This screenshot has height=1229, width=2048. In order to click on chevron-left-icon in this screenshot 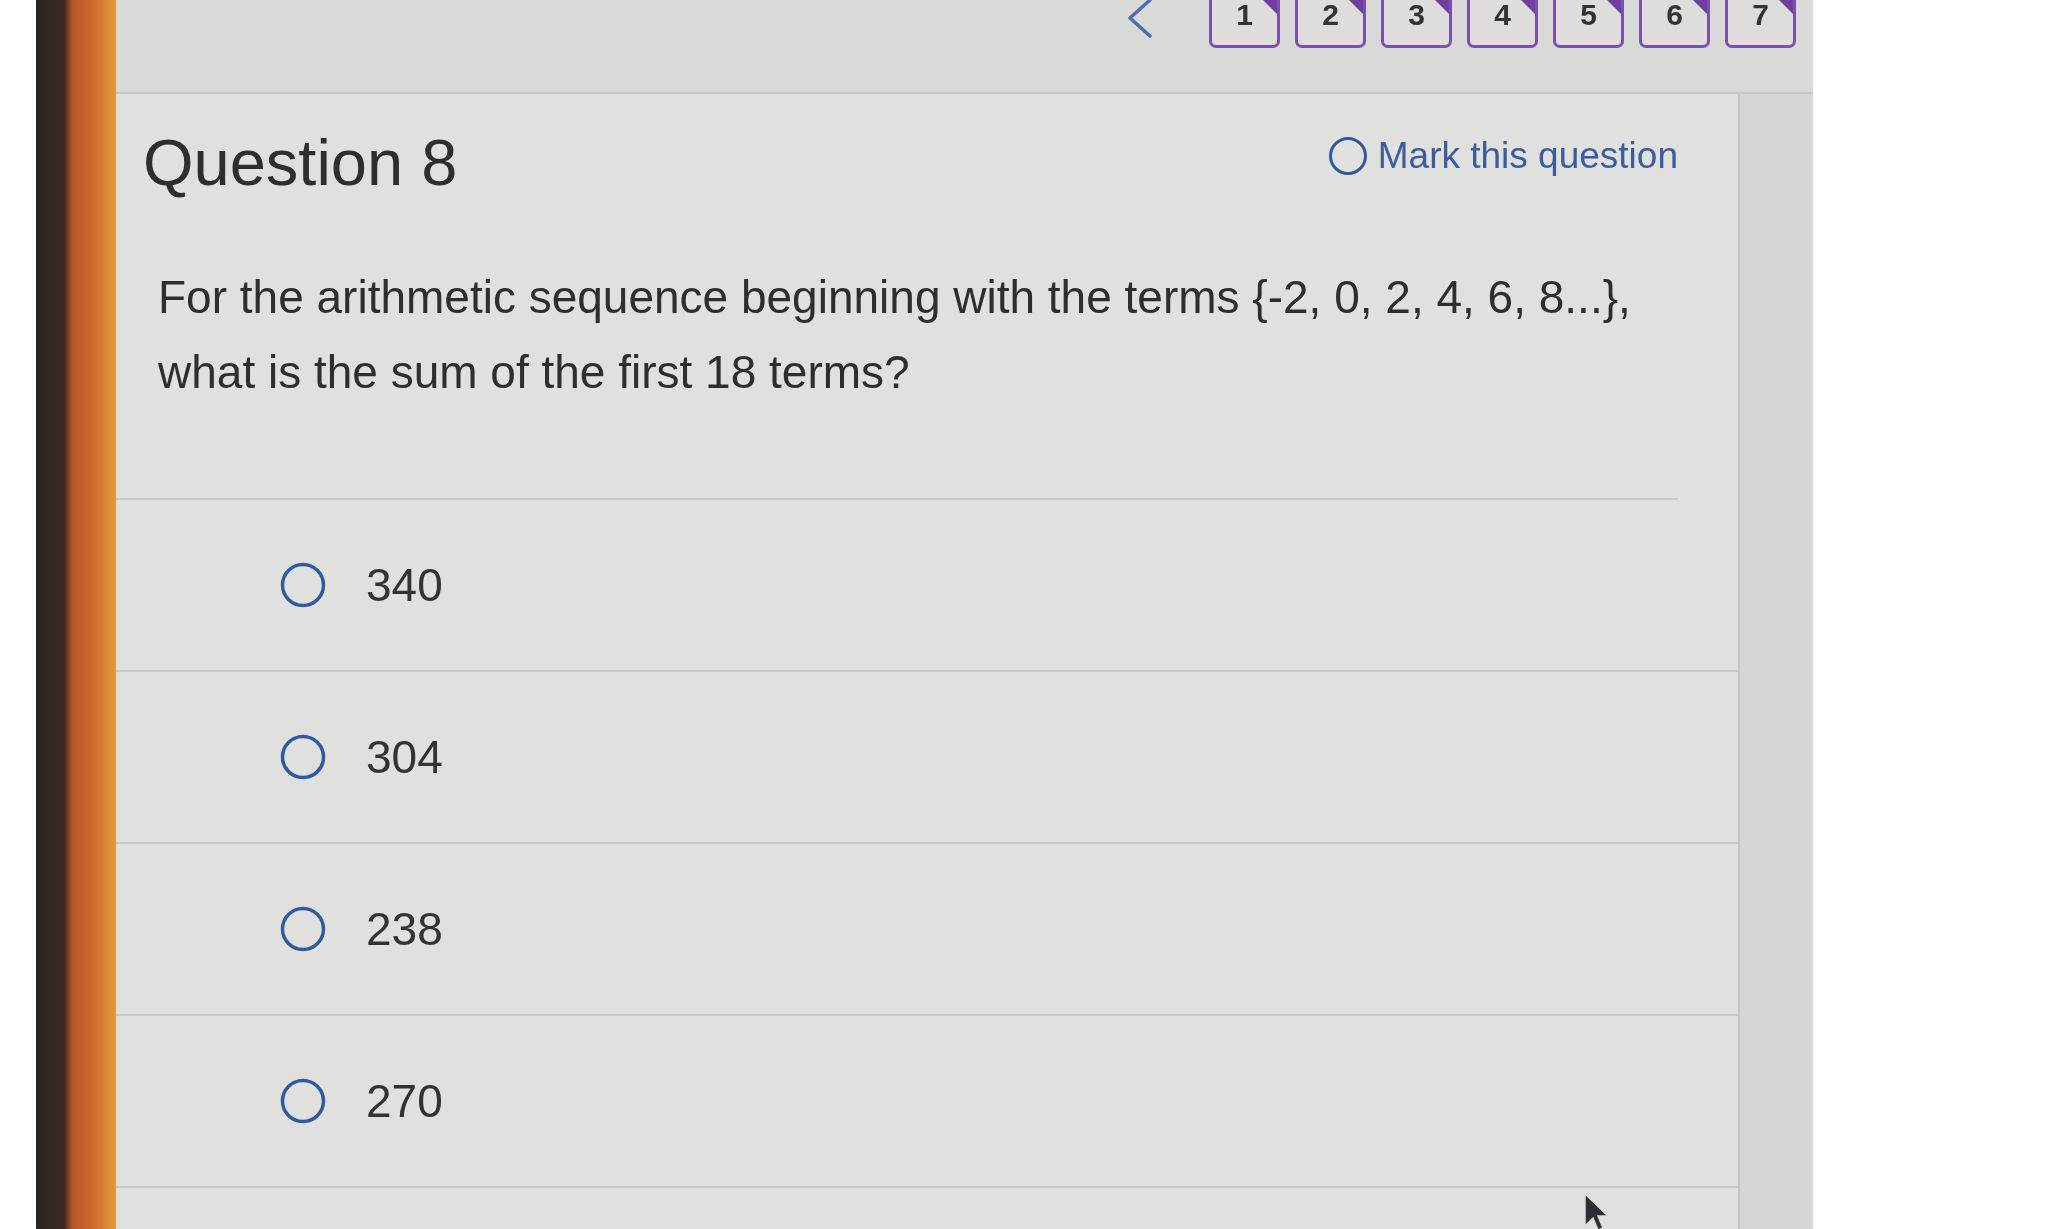, I will do `click(1140, 19)`.